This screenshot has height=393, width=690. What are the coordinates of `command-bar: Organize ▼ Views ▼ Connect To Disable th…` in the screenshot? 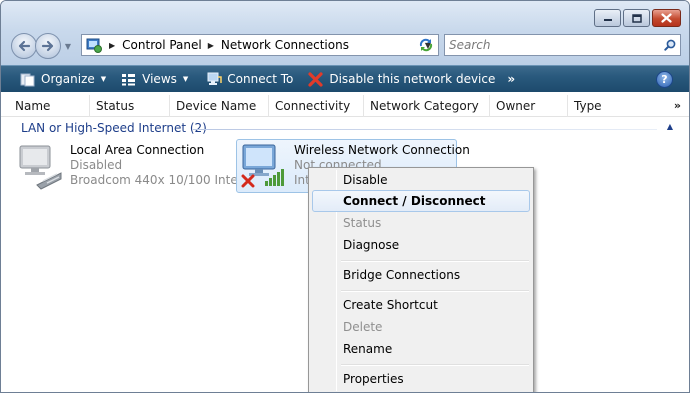 It's located at (345, 78).